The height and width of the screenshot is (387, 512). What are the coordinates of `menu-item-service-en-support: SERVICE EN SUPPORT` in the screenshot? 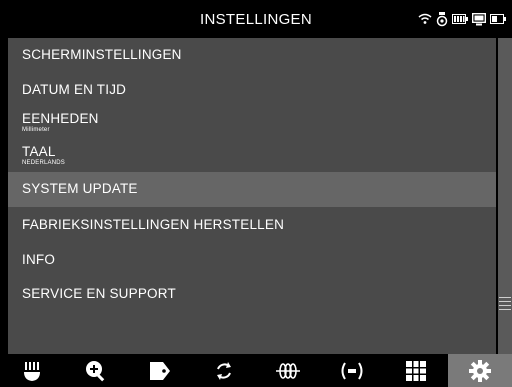 It's located at (252, 294).